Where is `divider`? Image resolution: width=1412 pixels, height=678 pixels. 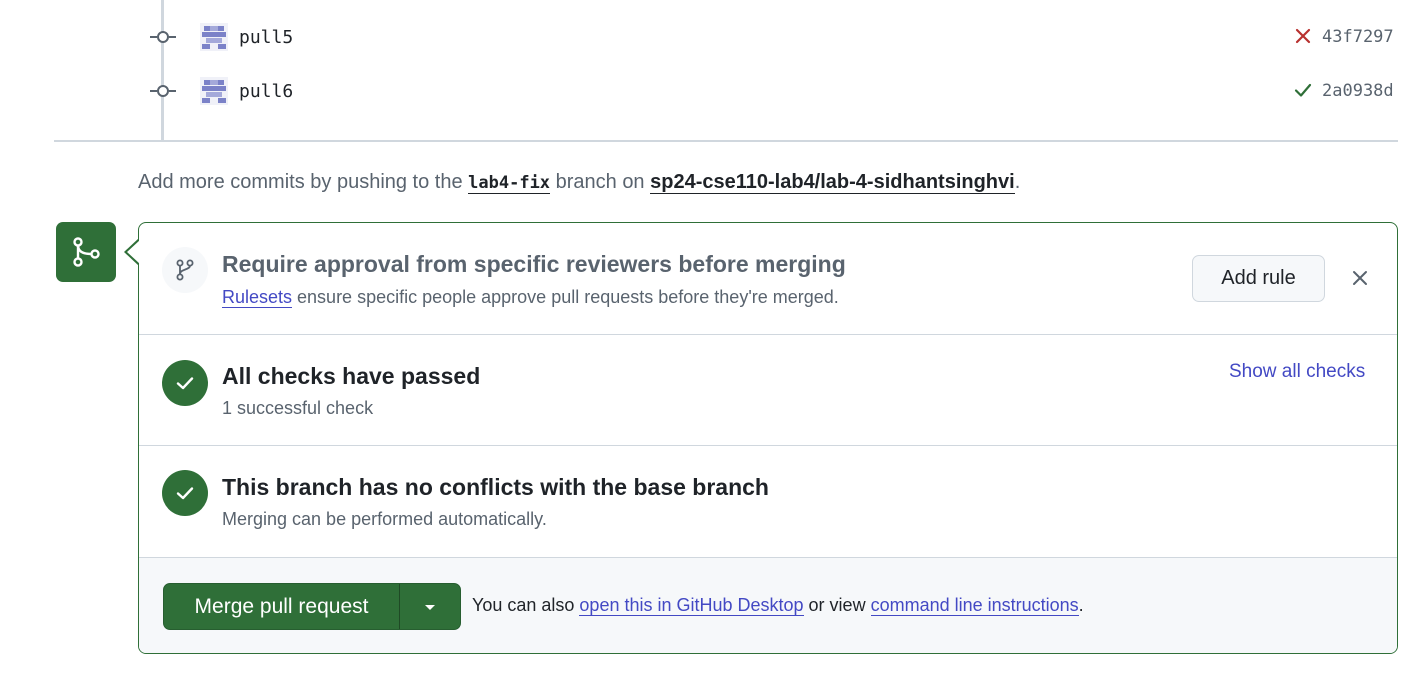 divider is located at coordinates (726, 141).